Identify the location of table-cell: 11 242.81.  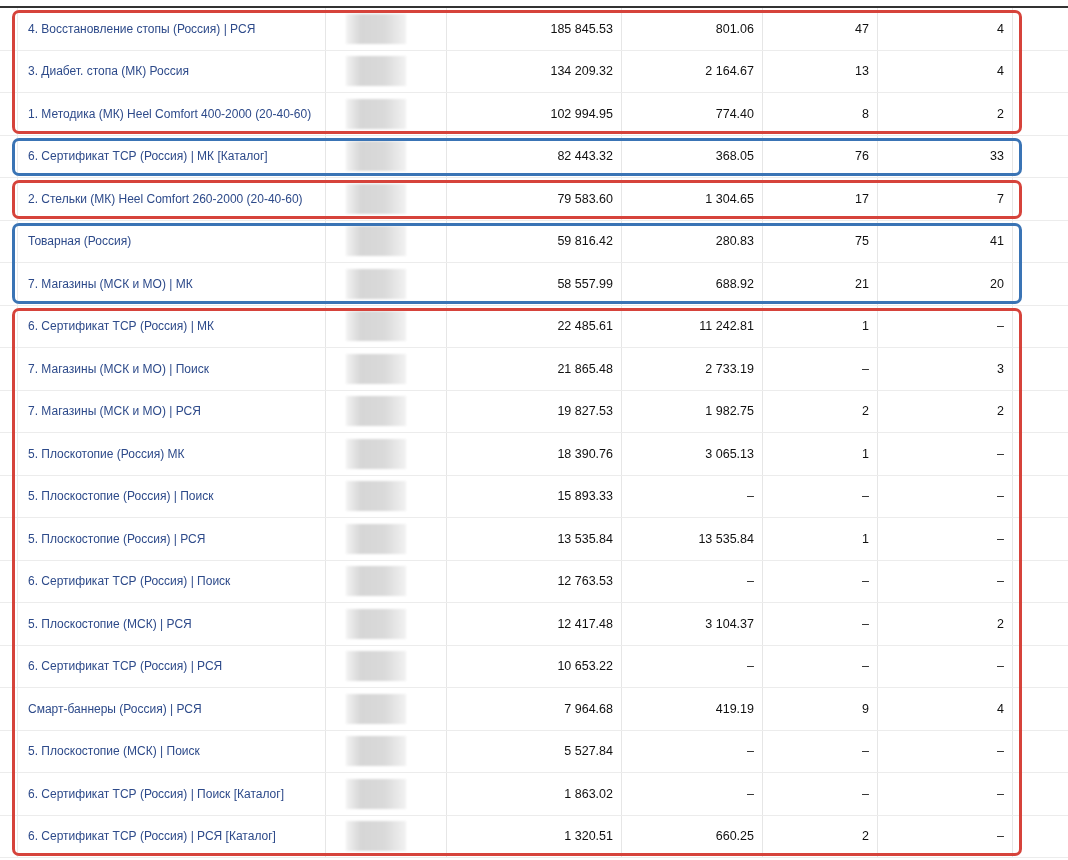
(692, 326).